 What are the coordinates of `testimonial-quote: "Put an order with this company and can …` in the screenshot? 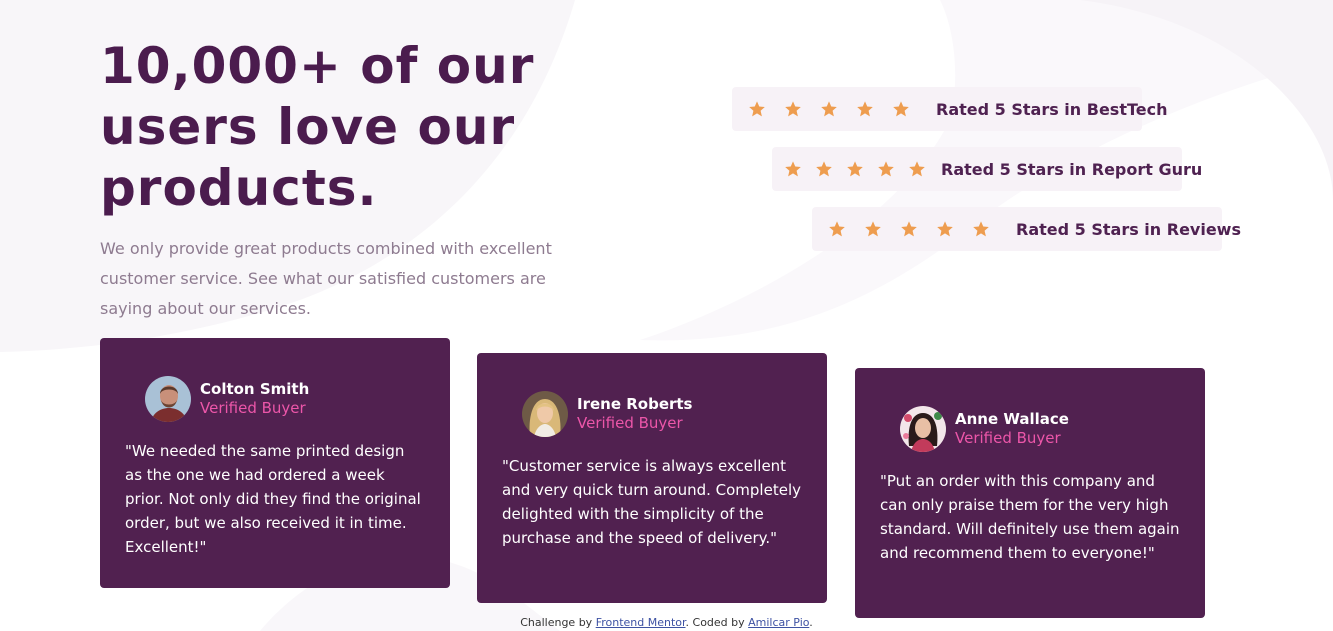 It's located at (1030, 517).